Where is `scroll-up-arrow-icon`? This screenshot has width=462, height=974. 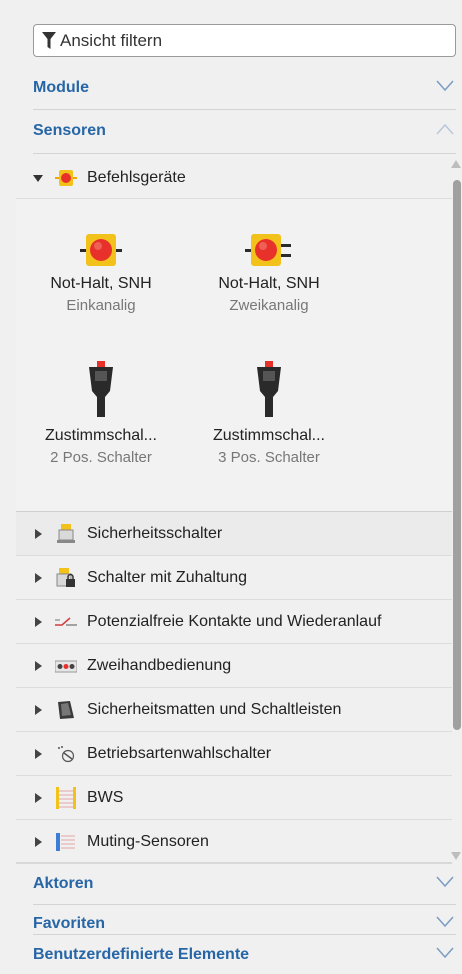 scroll-up-arrow-icon is located at coordinates (456, 164).